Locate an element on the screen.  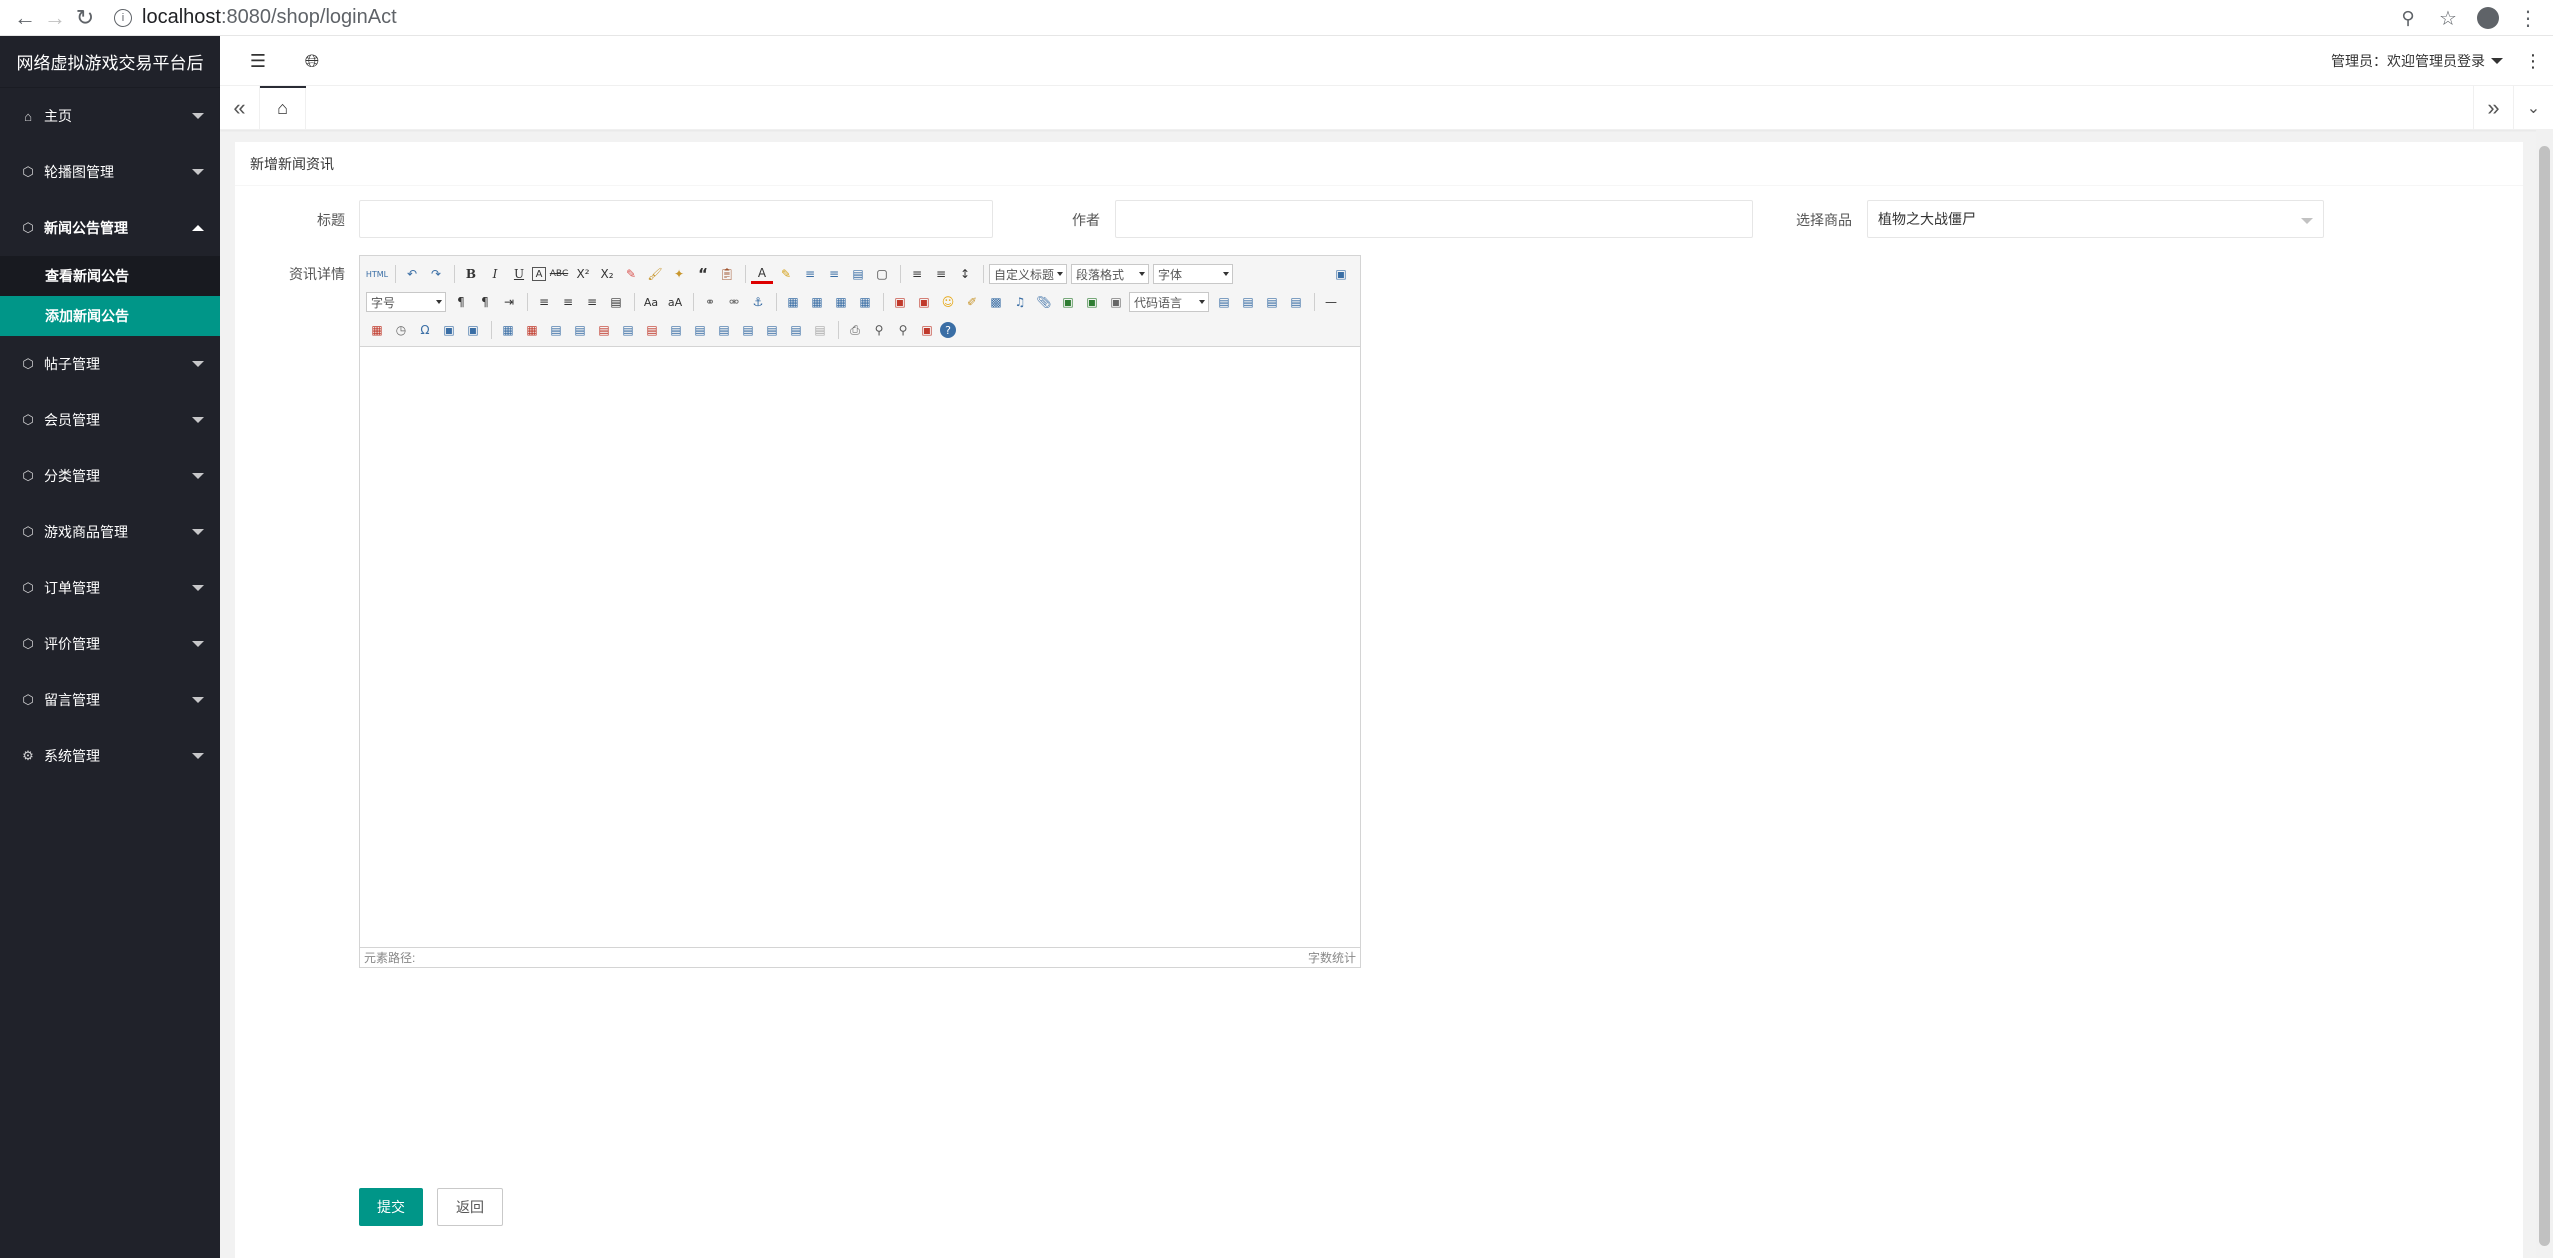
align-center-icon: ≡ is located at coordinates (568, 302).